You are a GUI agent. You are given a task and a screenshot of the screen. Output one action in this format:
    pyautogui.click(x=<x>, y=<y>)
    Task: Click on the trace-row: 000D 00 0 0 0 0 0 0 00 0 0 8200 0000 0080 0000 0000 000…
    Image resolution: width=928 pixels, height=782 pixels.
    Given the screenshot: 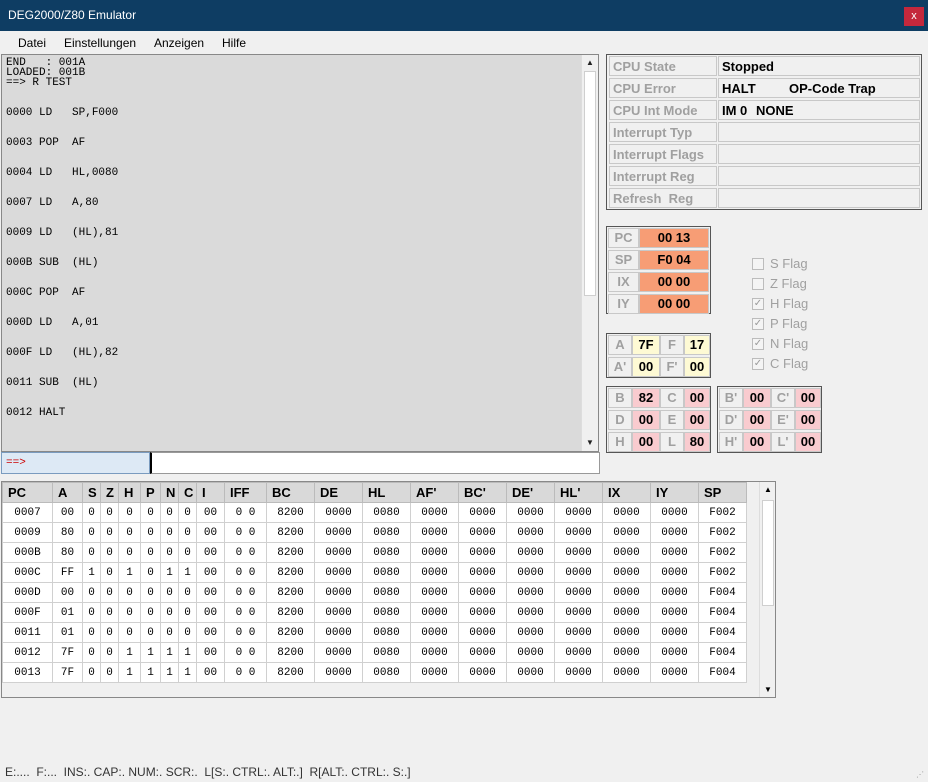 What is the action you would take?
    pyautogui.click(x=374, y=592)
    